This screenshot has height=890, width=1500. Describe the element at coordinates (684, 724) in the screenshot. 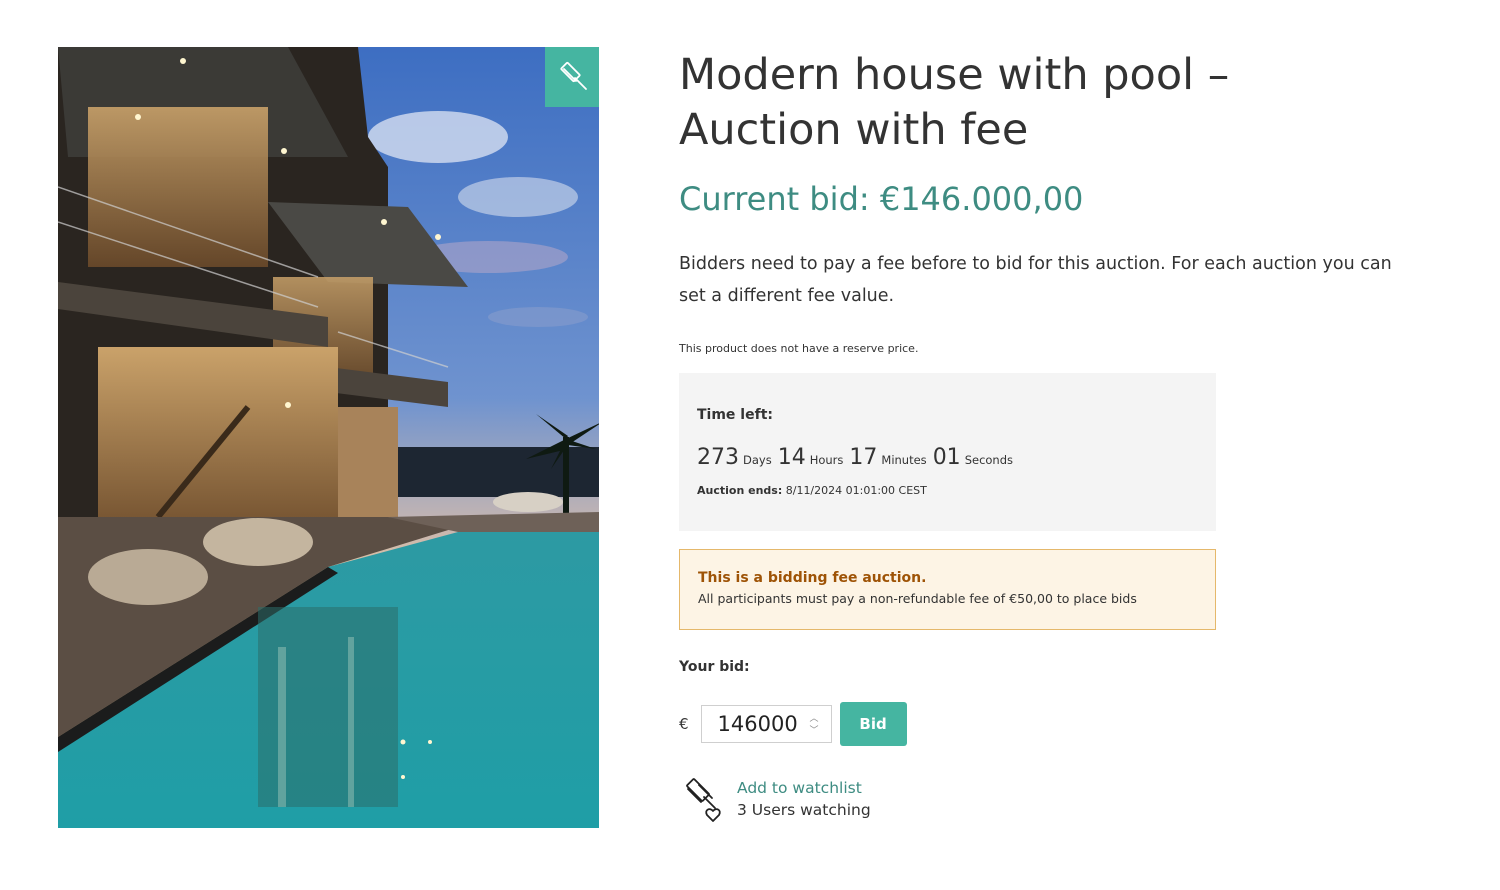

I see `currency-symbol: €` at that location.